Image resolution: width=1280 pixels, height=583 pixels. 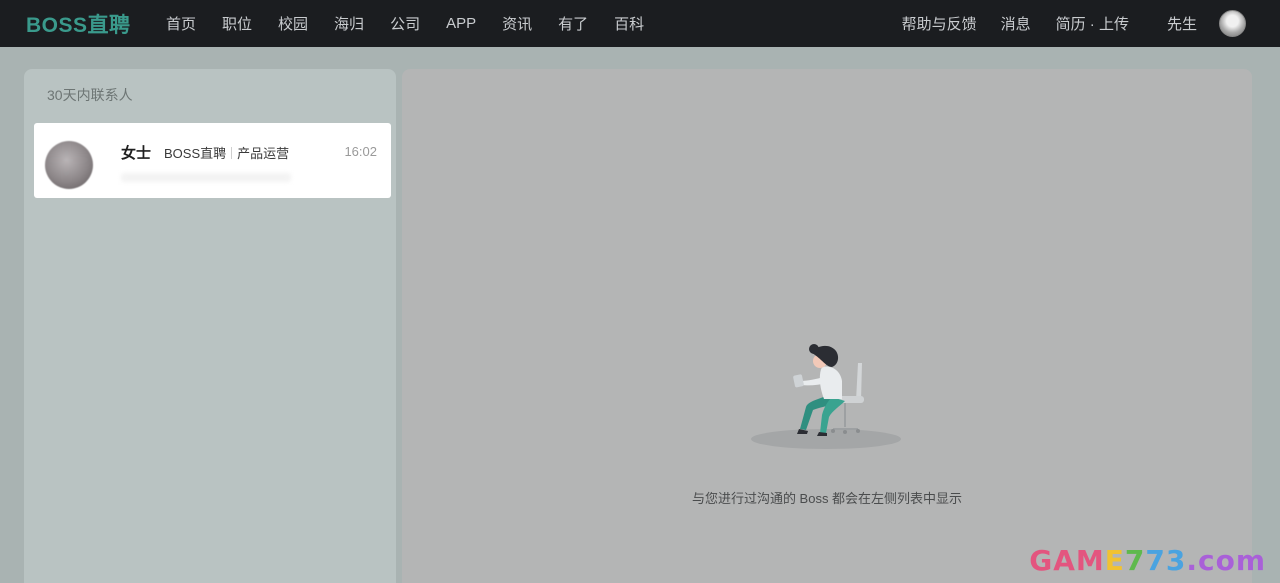 What do you see at coordinates (136, 153) in the screenshot?
I see `contact-name: 女士` at bounding box center [136, 153].